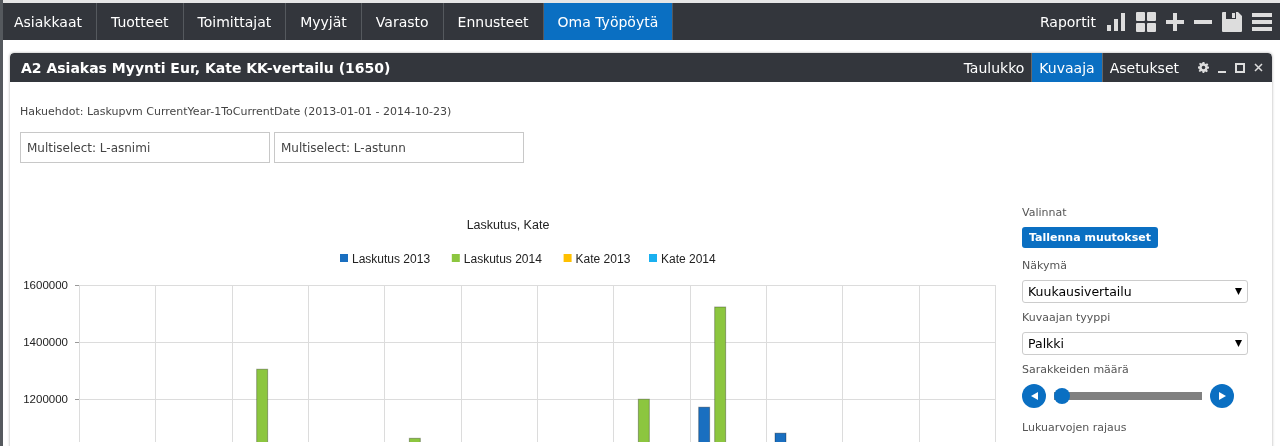  I want to click on decrease-button, so click(1034, 396).